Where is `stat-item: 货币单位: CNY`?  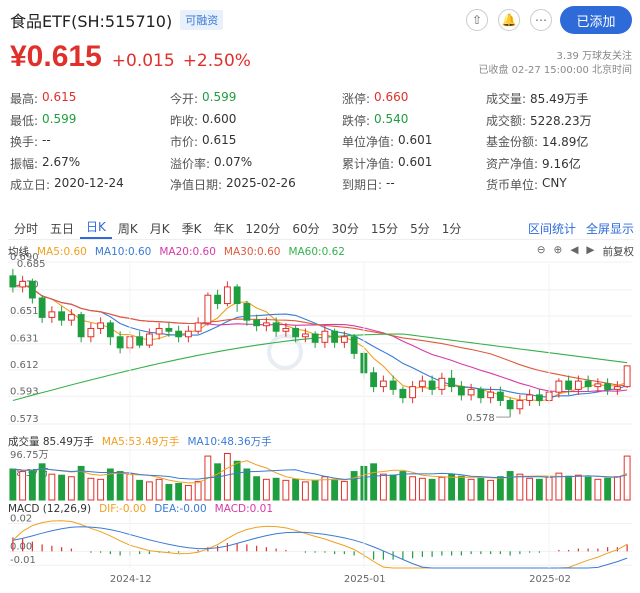 stat-item: 货币单位: CNY is located at coordinates (560, 184).